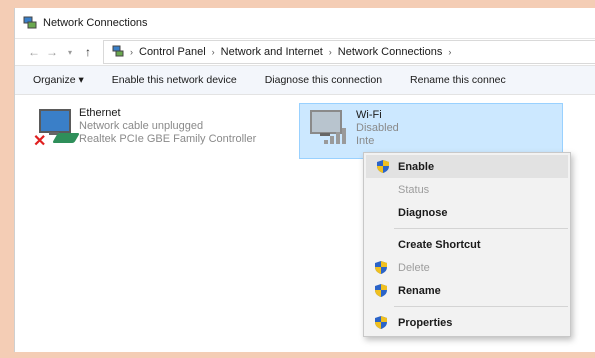  What do you see at coordinates (467, 212) in the screenshot?
I see `menu-item-diagnose: Diagnose` at bounding box center [467, 212].